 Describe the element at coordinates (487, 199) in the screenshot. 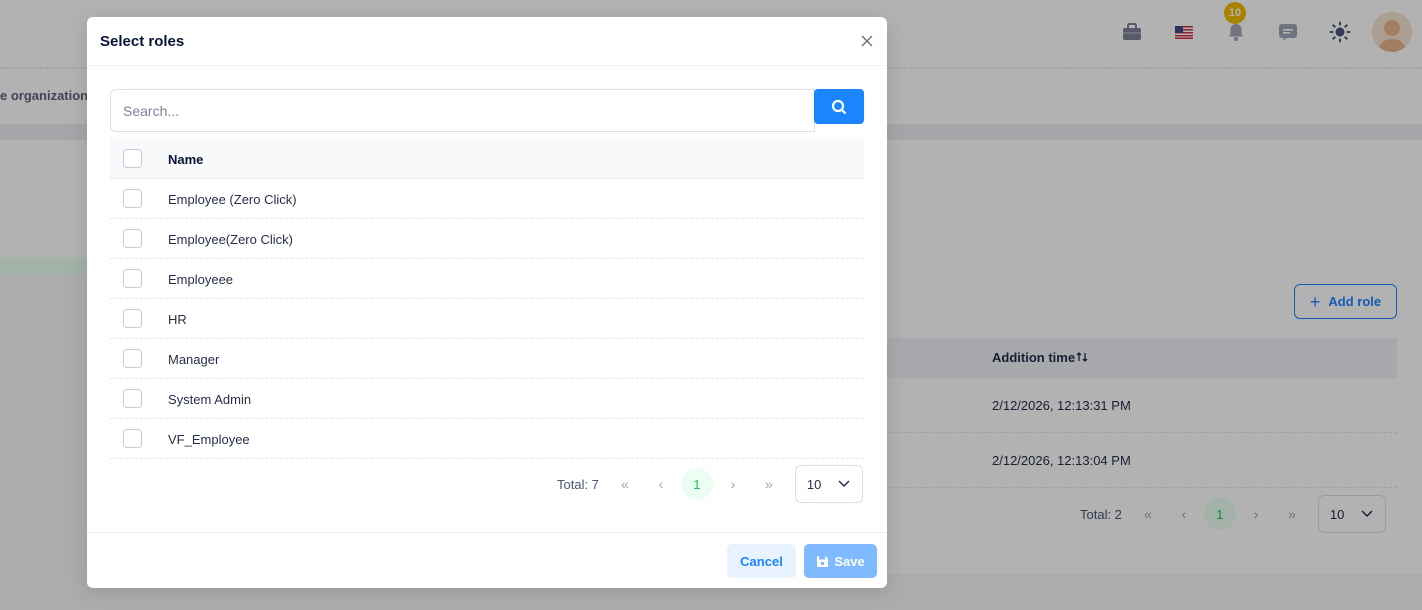

I see `role-row: Employee (Zero Click)` at that location.